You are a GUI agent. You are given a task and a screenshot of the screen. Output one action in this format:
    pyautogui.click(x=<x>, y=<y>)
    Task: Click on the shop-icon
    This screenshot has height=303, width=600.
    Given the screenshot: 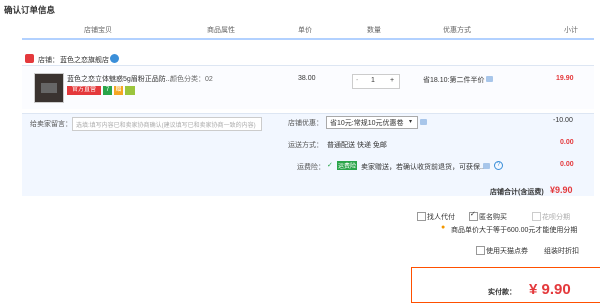 What is the action you would take?
    pyautogui.click(x=29, y=58)
    